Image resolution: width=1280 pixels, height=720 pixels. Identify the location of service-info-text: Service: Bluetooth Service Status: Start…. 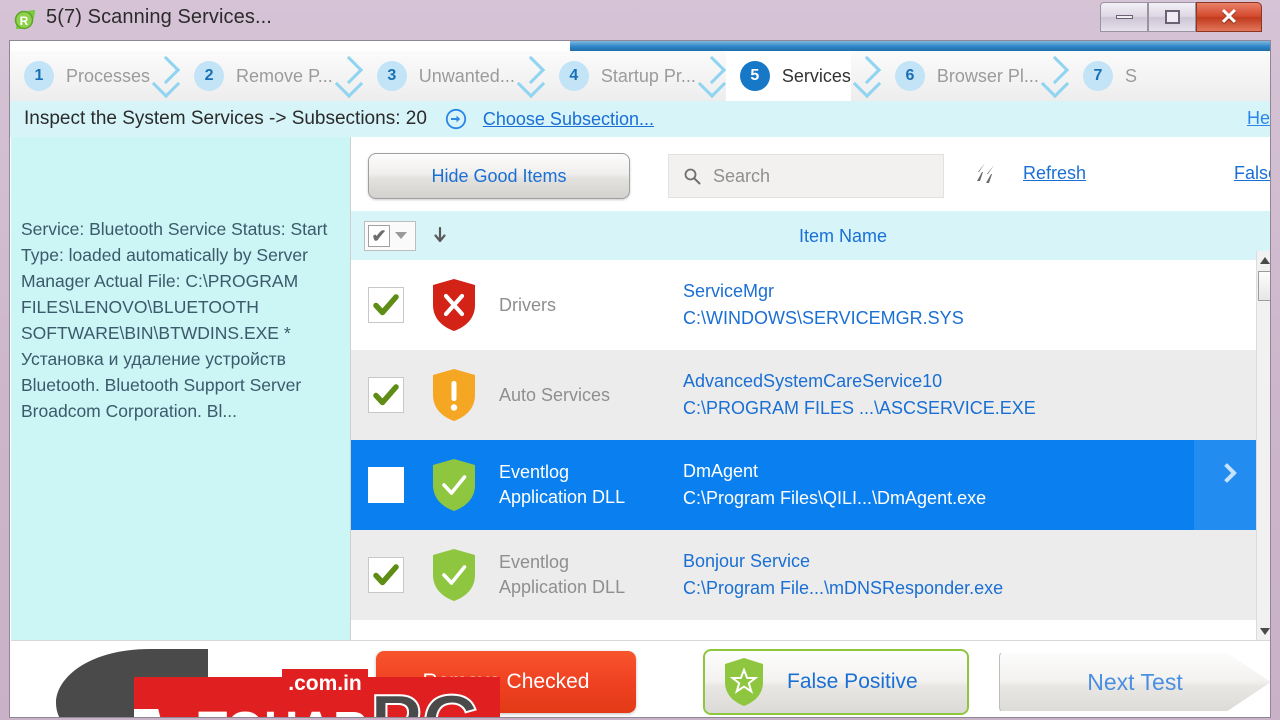
(176, 320).